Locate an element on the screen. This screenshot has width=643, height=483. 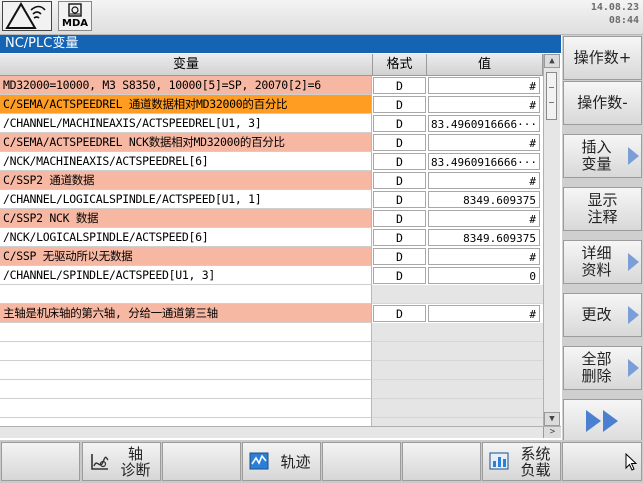
table-row: C/SSP2 NCK 数据 D # is located at coordinates (271, 218).